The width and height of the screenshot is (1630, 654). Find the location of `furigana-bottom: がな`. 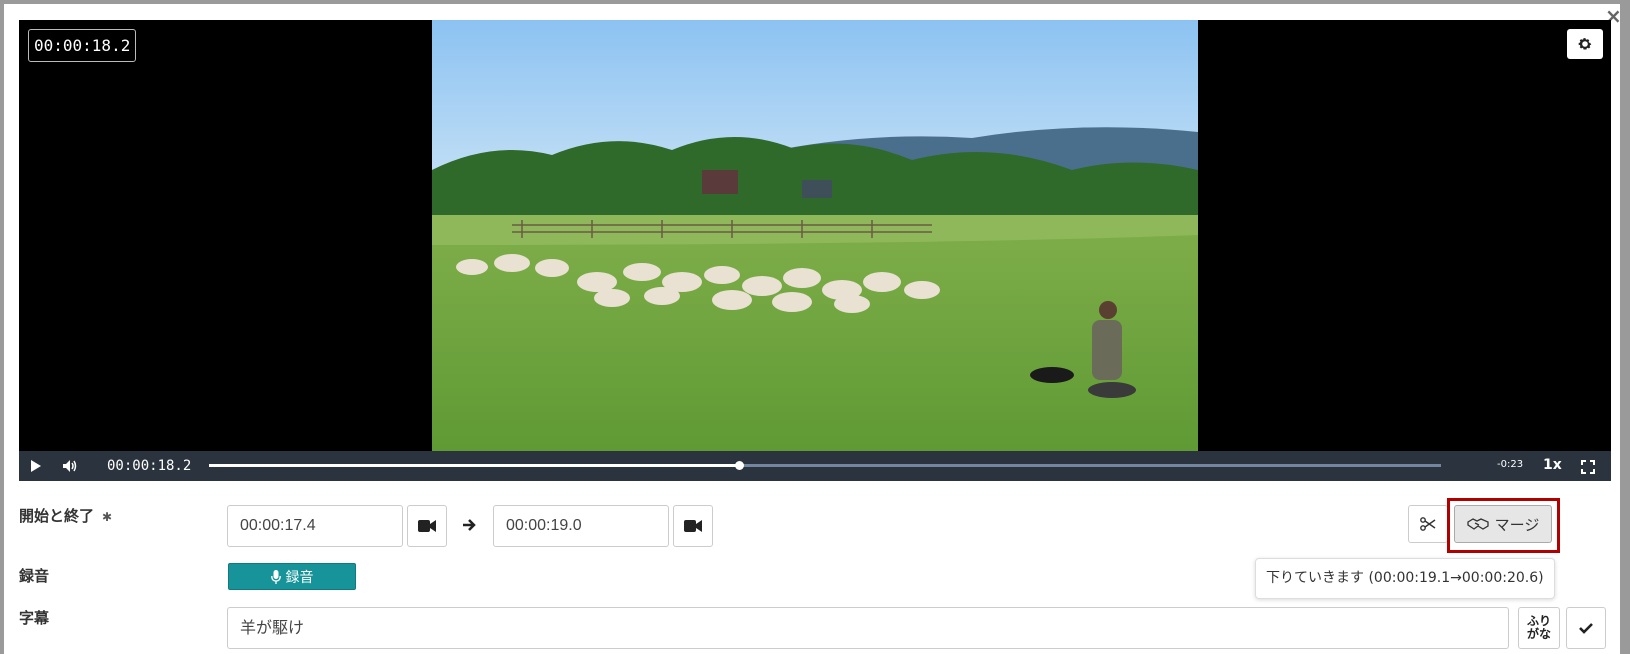

furigana-bottom: がな is located at coordinates (1538, 634).